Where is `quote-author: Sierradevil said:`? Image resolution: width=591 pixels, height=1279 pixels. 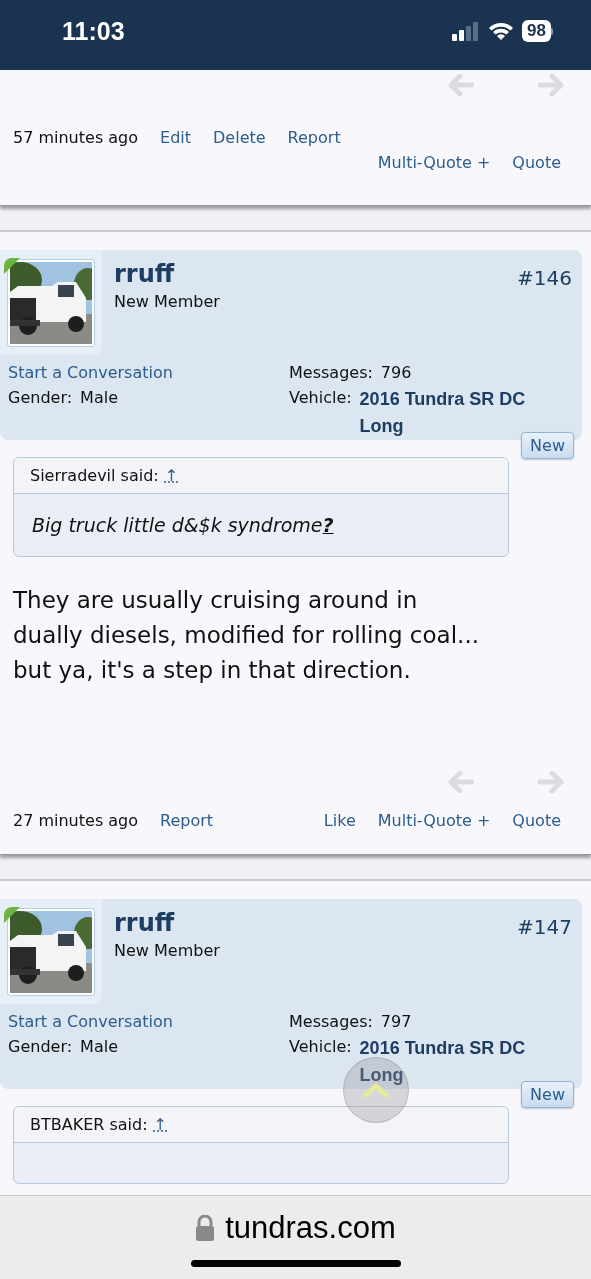
quote-author: Sierradevil said: is located at coordinates (94, 475).